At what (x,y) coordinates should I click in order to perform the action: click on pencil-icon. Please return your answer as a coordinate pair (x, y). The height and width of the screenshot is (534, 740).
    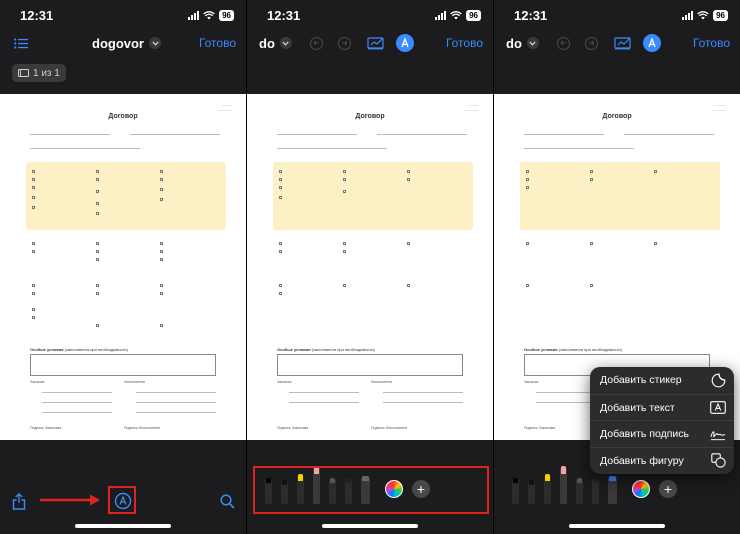
    Looking at the image, I should click on (595, 491).